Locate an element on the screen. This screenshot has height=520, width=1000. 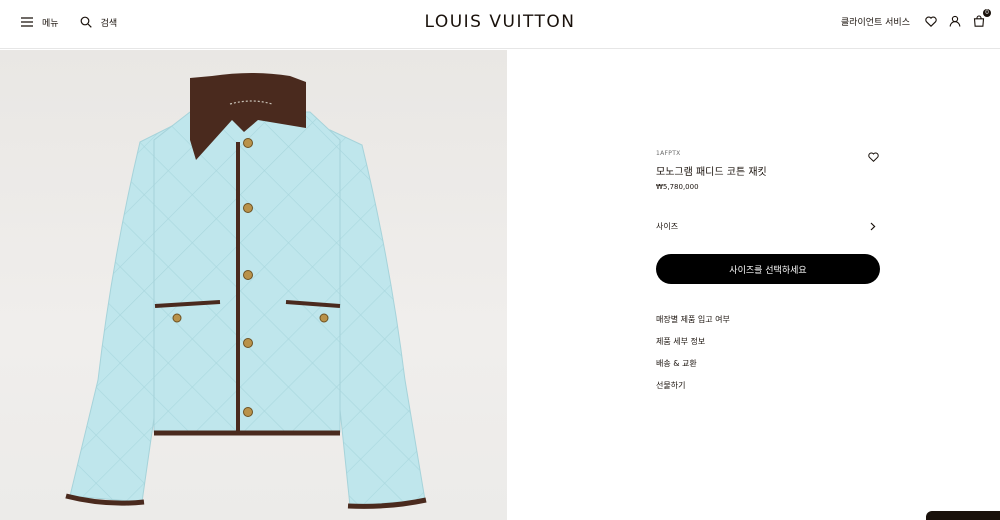
header-right: 클라이언트 서비스 0 is located at coordinates (916, 18).